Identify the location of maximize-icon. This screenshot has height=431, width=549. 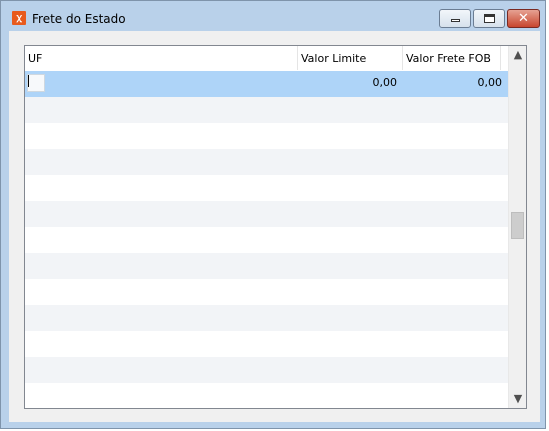
(489, 18).